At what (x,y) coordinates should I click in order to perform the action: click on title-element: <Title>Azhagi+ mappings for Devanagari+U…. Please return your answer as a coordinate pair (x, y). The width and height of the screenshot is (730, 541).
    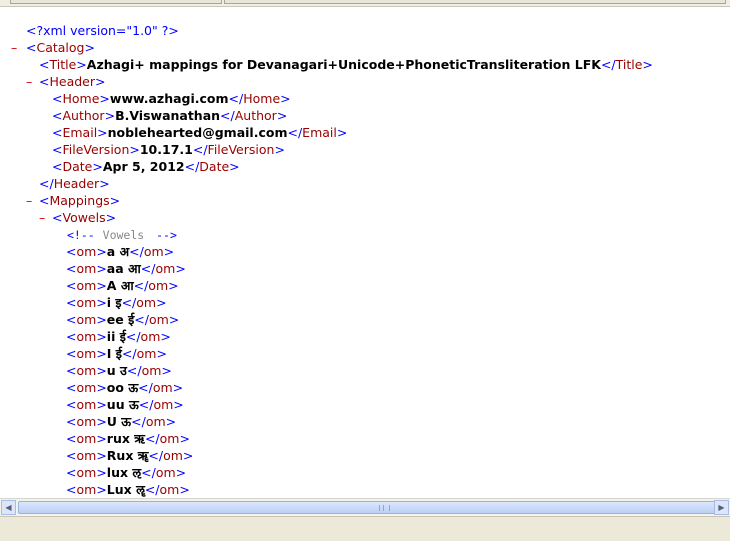
    Looking at the image, I should click on (346, 64).